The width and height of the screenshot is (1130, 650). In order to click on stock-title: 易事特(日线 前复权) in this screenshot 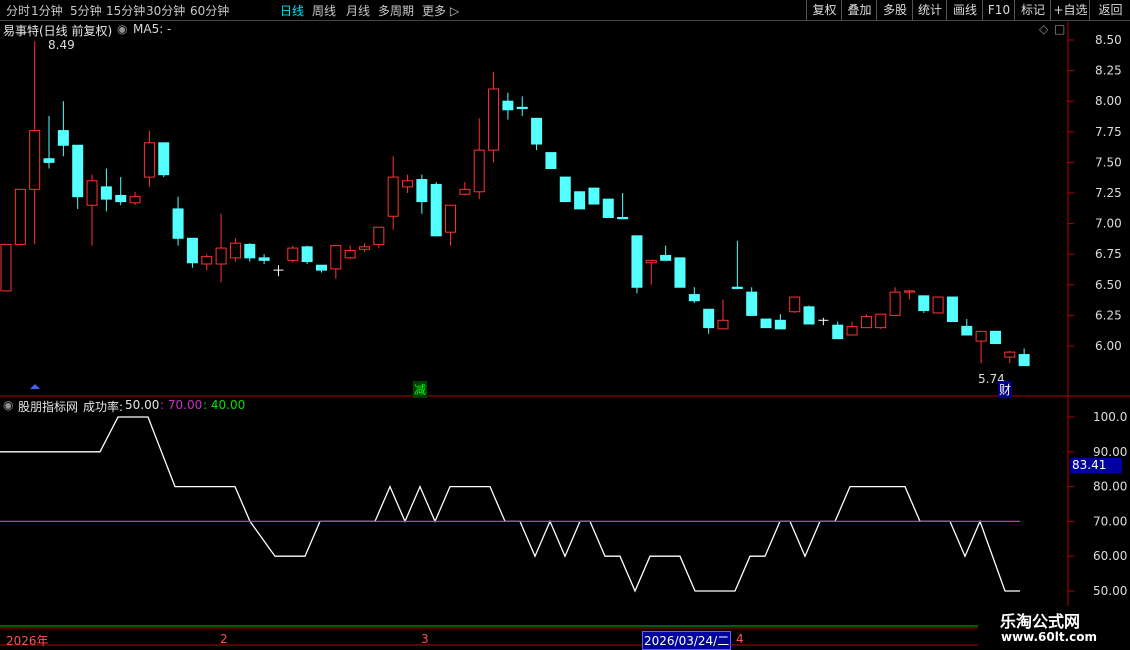, I will do `click(58, 31)`.